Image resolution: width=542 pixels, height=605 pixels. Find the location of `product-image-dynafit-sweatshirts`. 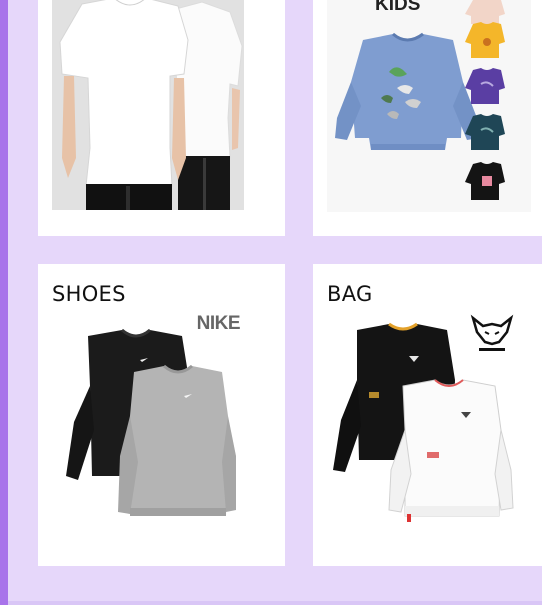

product-image-dynafit-sweatshirts is located at coordinates (424, 423).